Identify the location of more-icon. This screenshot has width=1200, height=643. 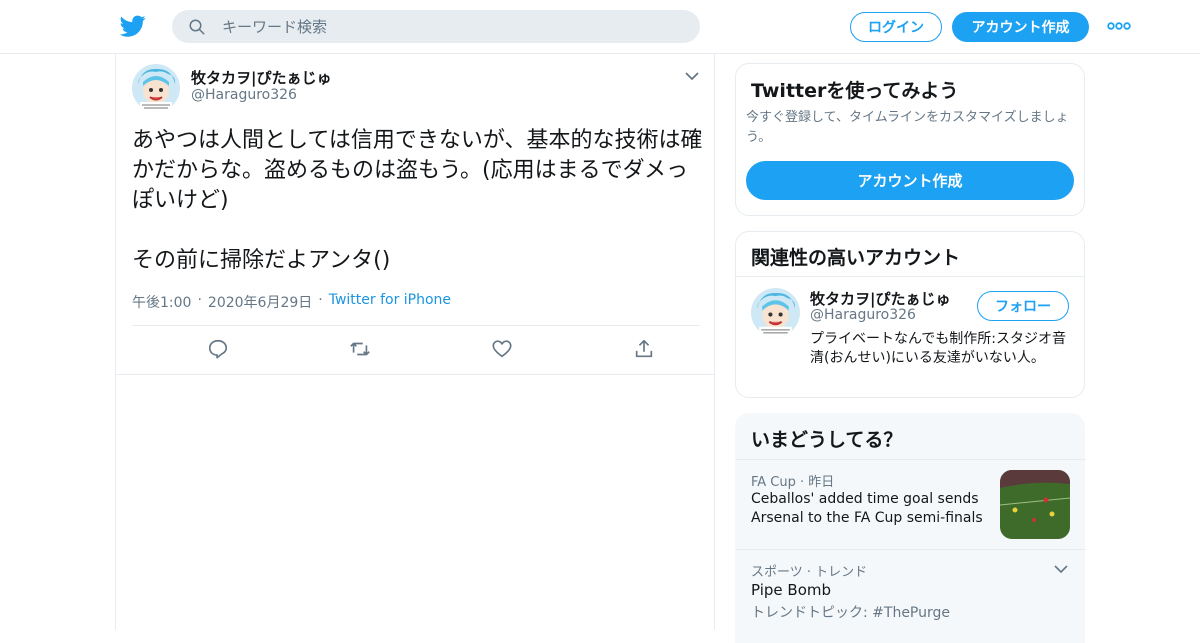
(1119, 26).